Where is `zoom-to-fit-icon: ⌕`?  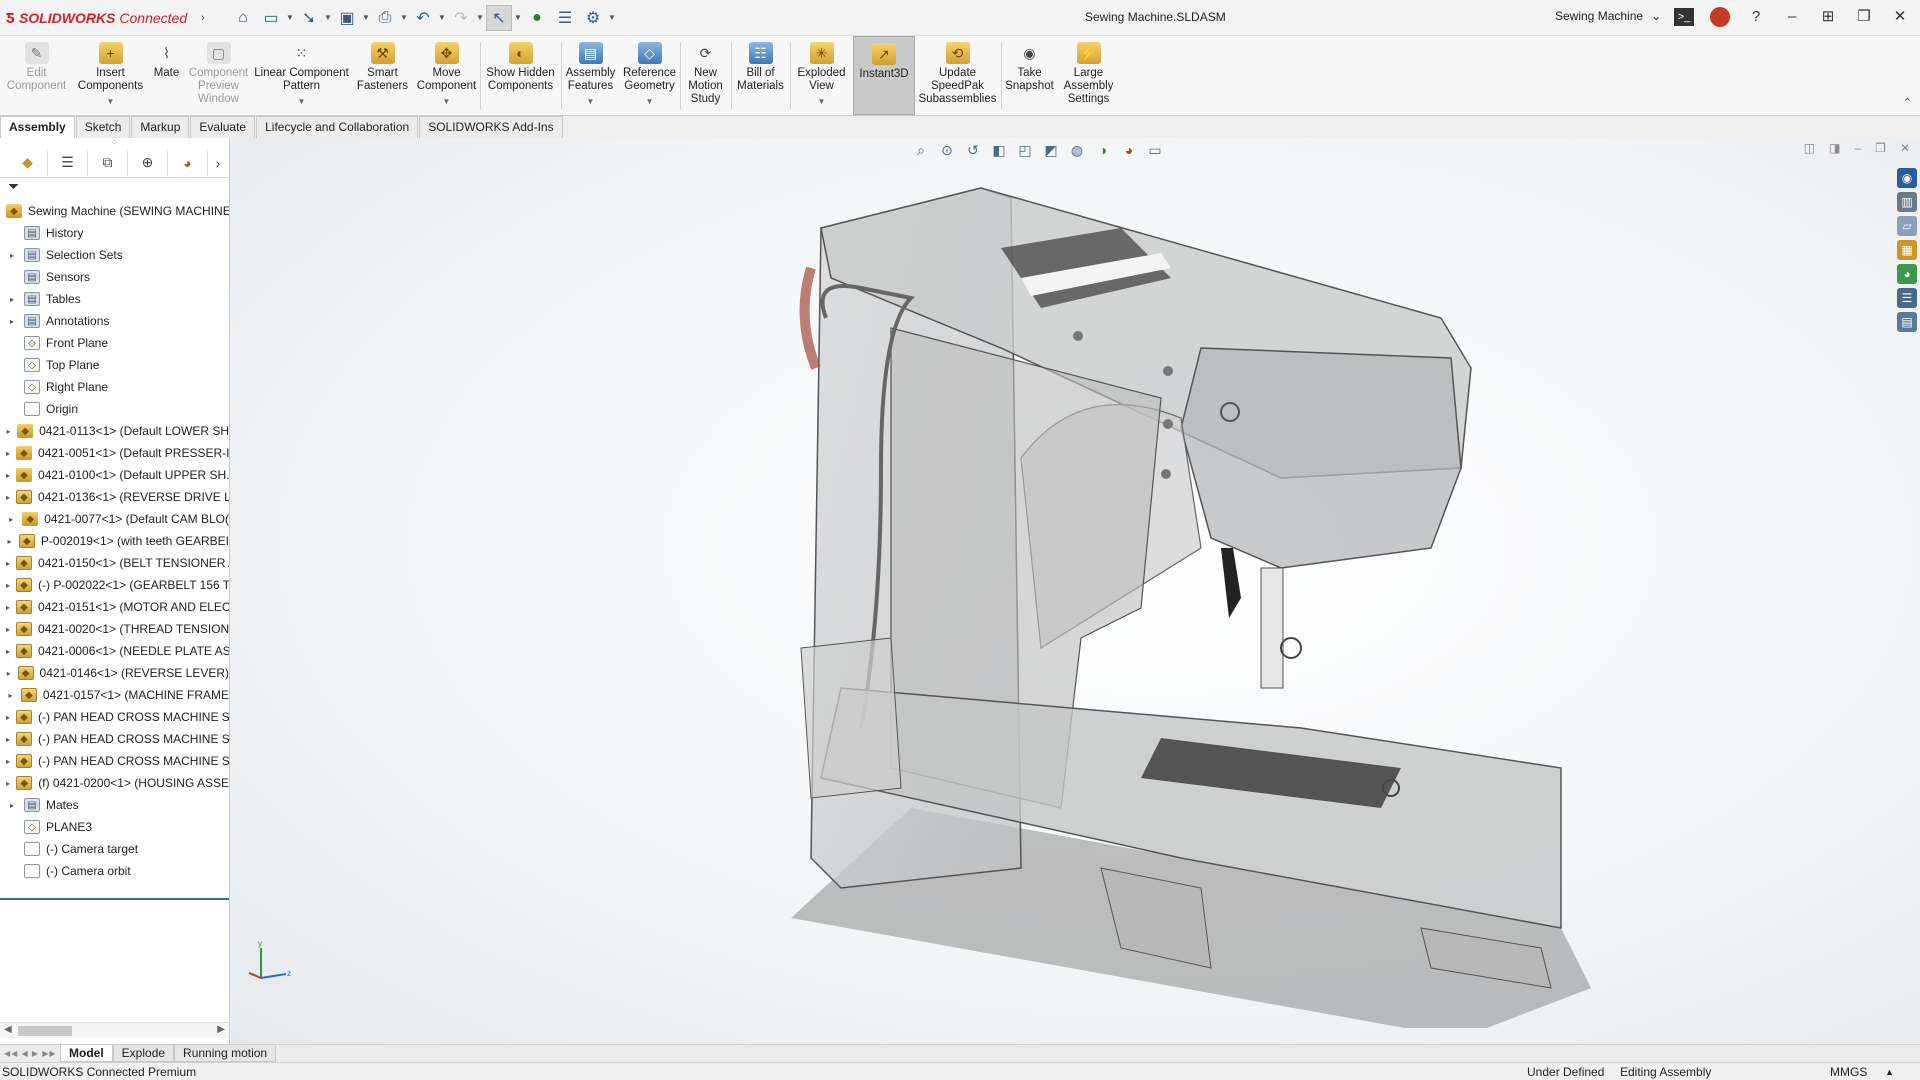
zoom-to-fit-icon: ⌕ is located at coordinates (921, 150).